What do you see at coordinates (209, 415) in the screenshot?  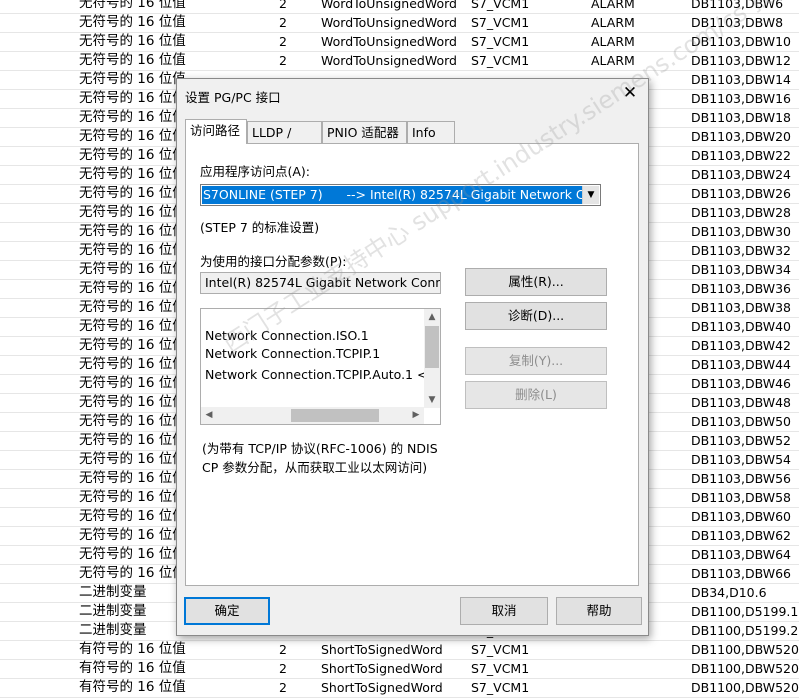 I see `scroll-left-icon: ◀` at bounding box center [209, 415].